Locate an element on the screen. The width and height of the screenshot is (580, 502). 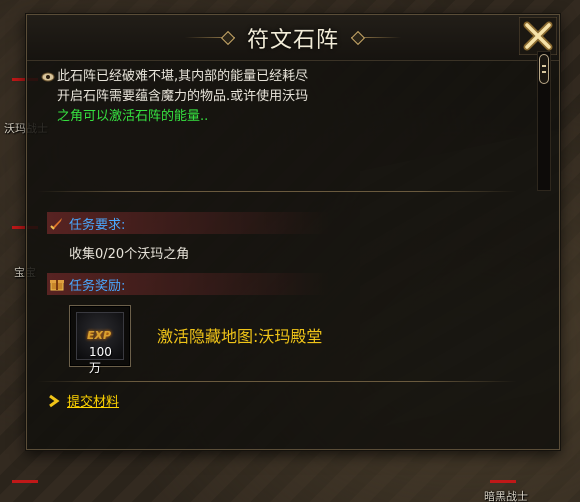
submit-materials-link: 提交材料 is located at coordinates (83, 400).